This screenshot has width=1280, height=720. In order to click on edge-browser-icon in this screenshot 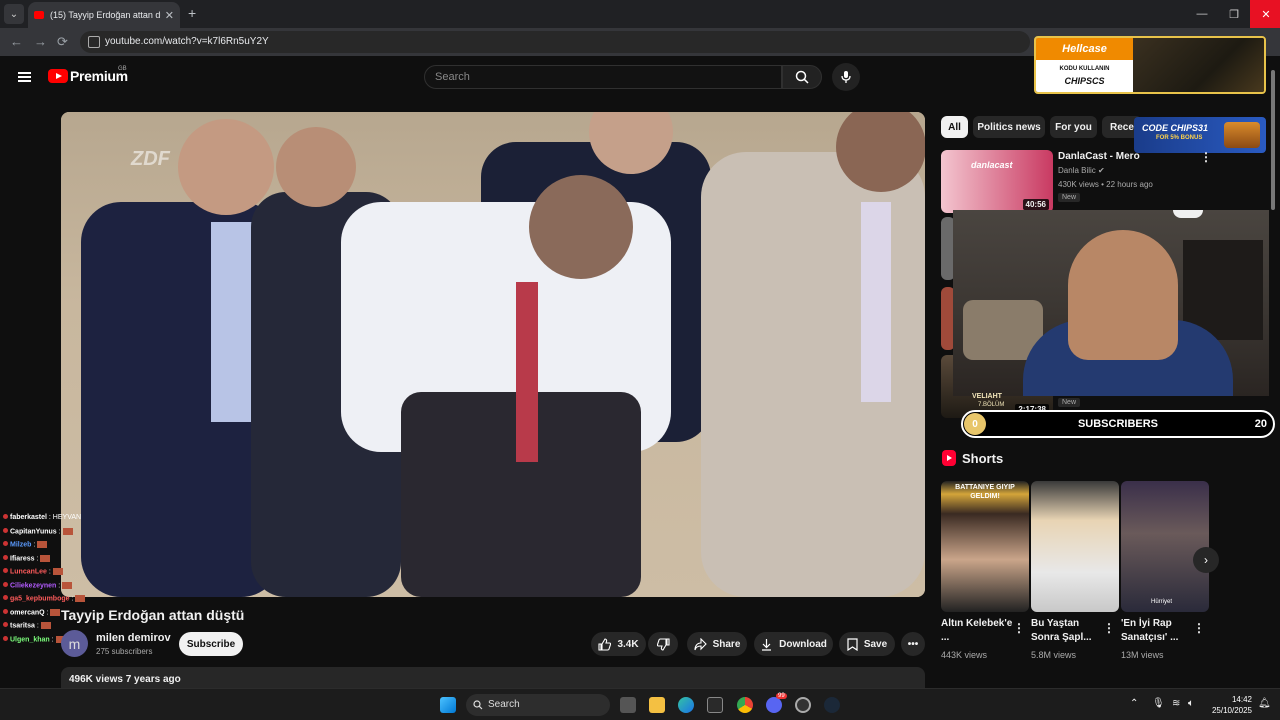, I will do `click(686, 705)`.